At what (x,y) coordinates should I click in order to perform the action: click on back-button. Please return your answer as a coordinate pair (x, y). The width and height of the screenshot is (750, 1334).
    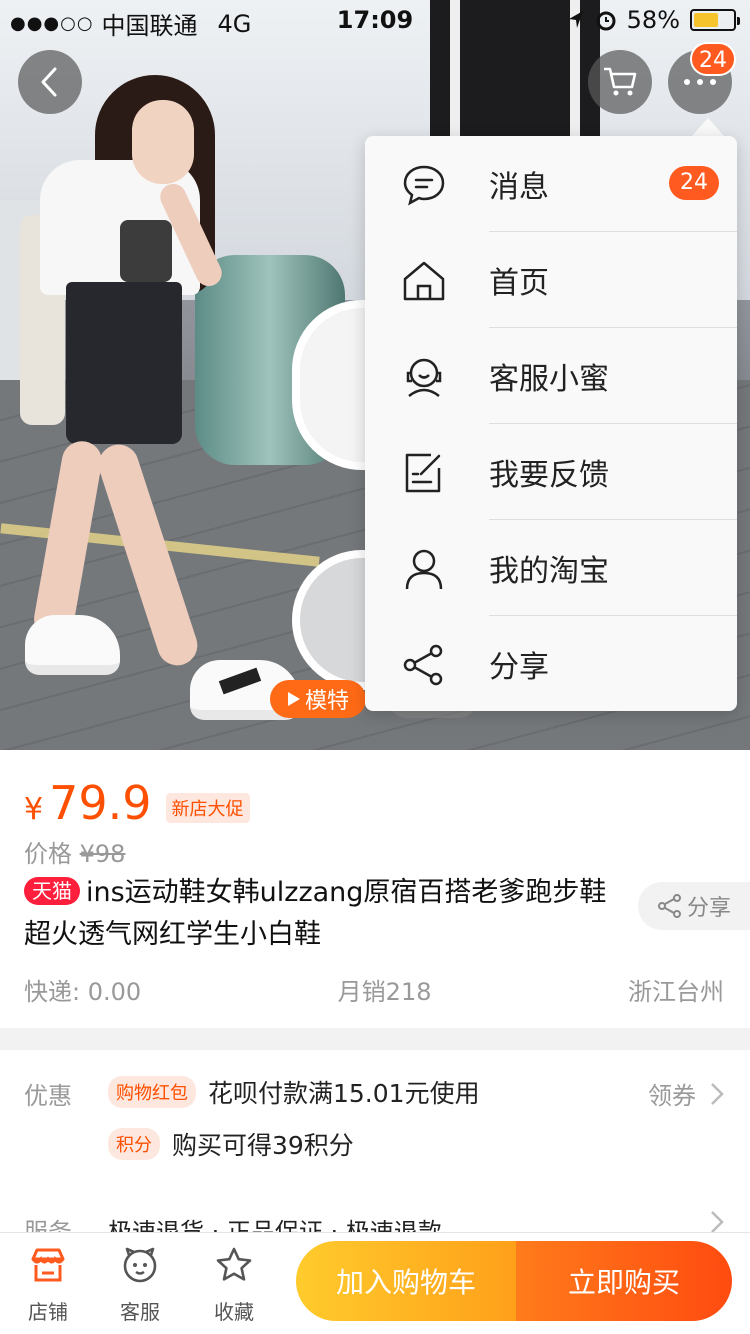
    Looking at the image, I should click on (50, 82).